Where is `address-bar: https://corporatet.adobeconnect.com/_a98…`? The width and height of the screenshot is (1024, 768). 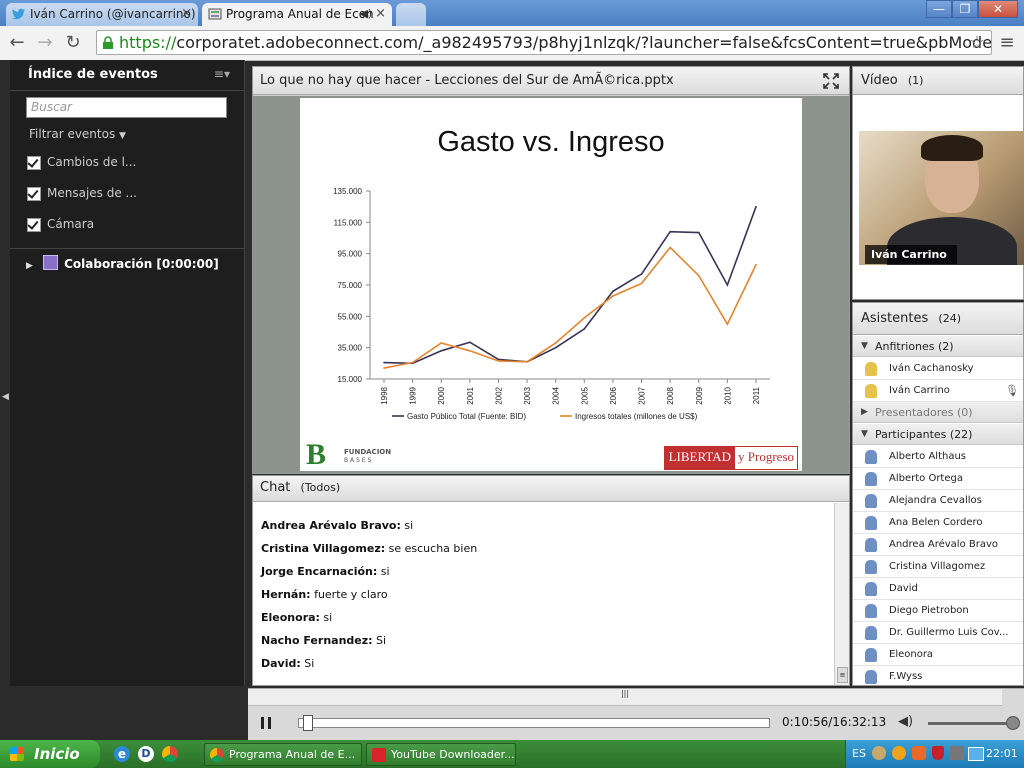
address-bar: https://corporatet.adobeconnect.com/_a98… is located at coordinates (544, 42).